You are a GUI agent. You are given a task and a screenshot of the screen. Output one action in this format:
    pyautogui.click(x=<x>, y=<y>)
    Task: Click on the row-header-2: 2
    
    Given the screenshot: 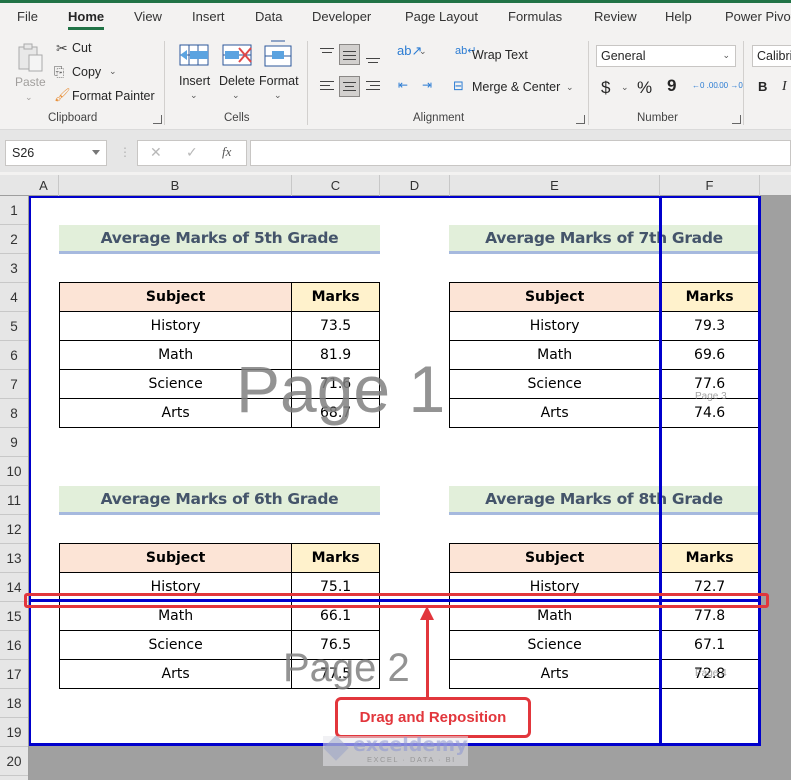 What is the action you would take?
    pyautogui.click(x=14, y=239)
    